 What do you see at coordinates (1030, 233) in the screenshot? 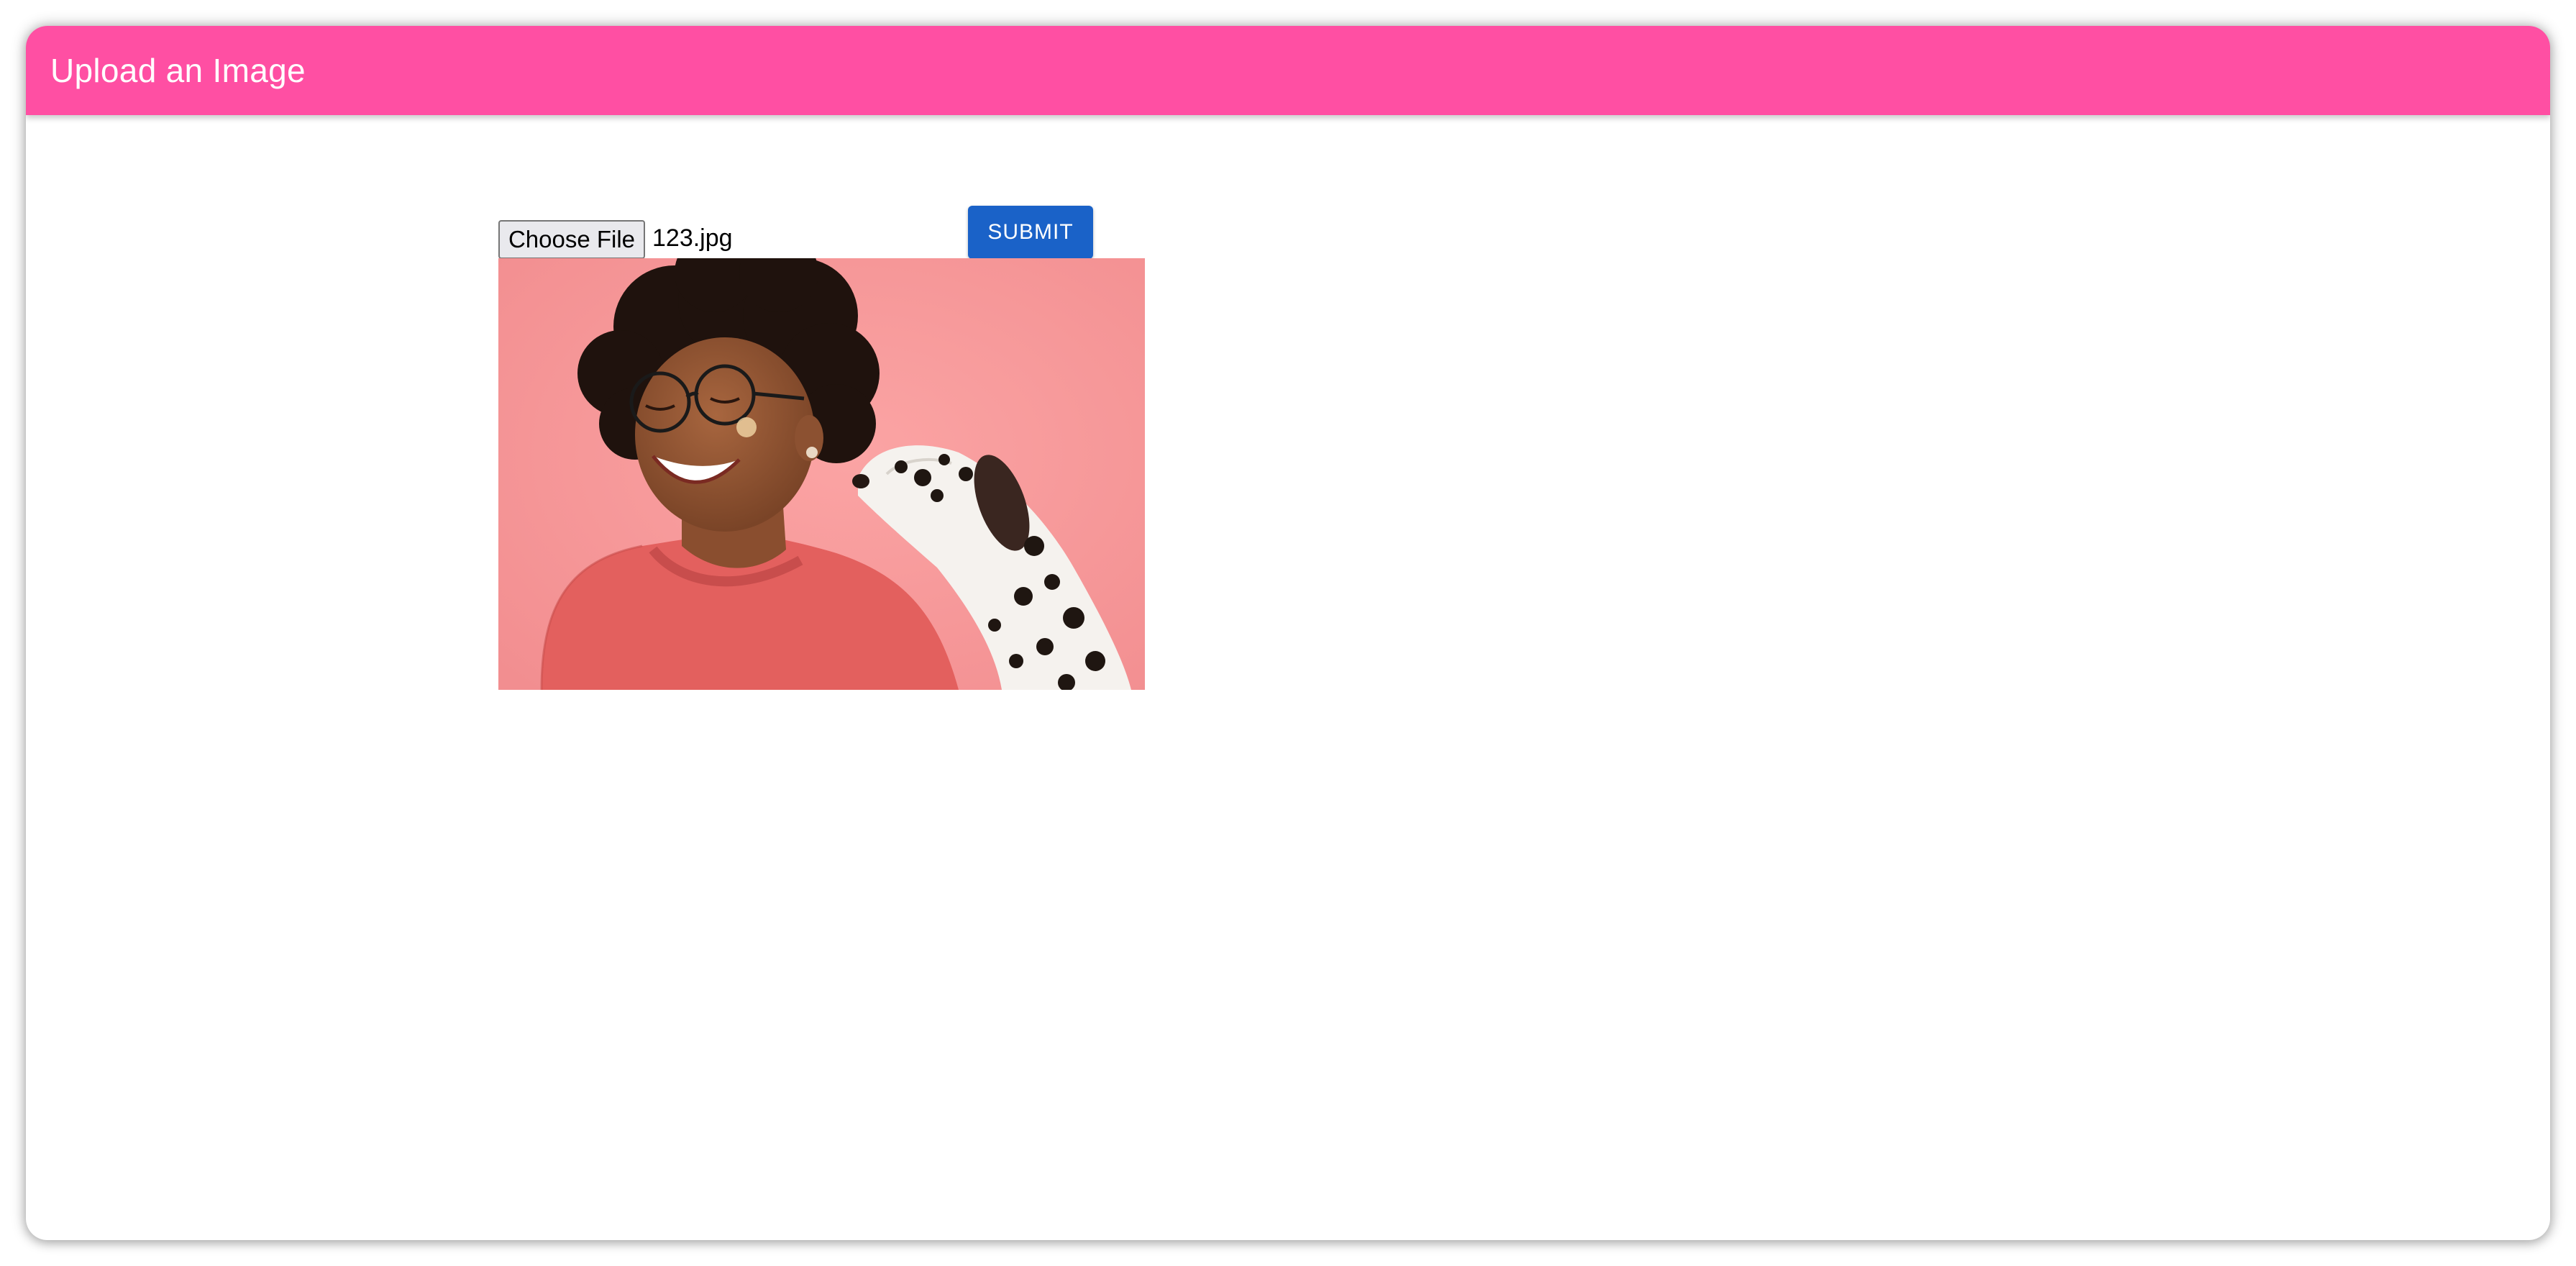
I see `submit-button: SUBMIT` at bounding box center [1030, 233].